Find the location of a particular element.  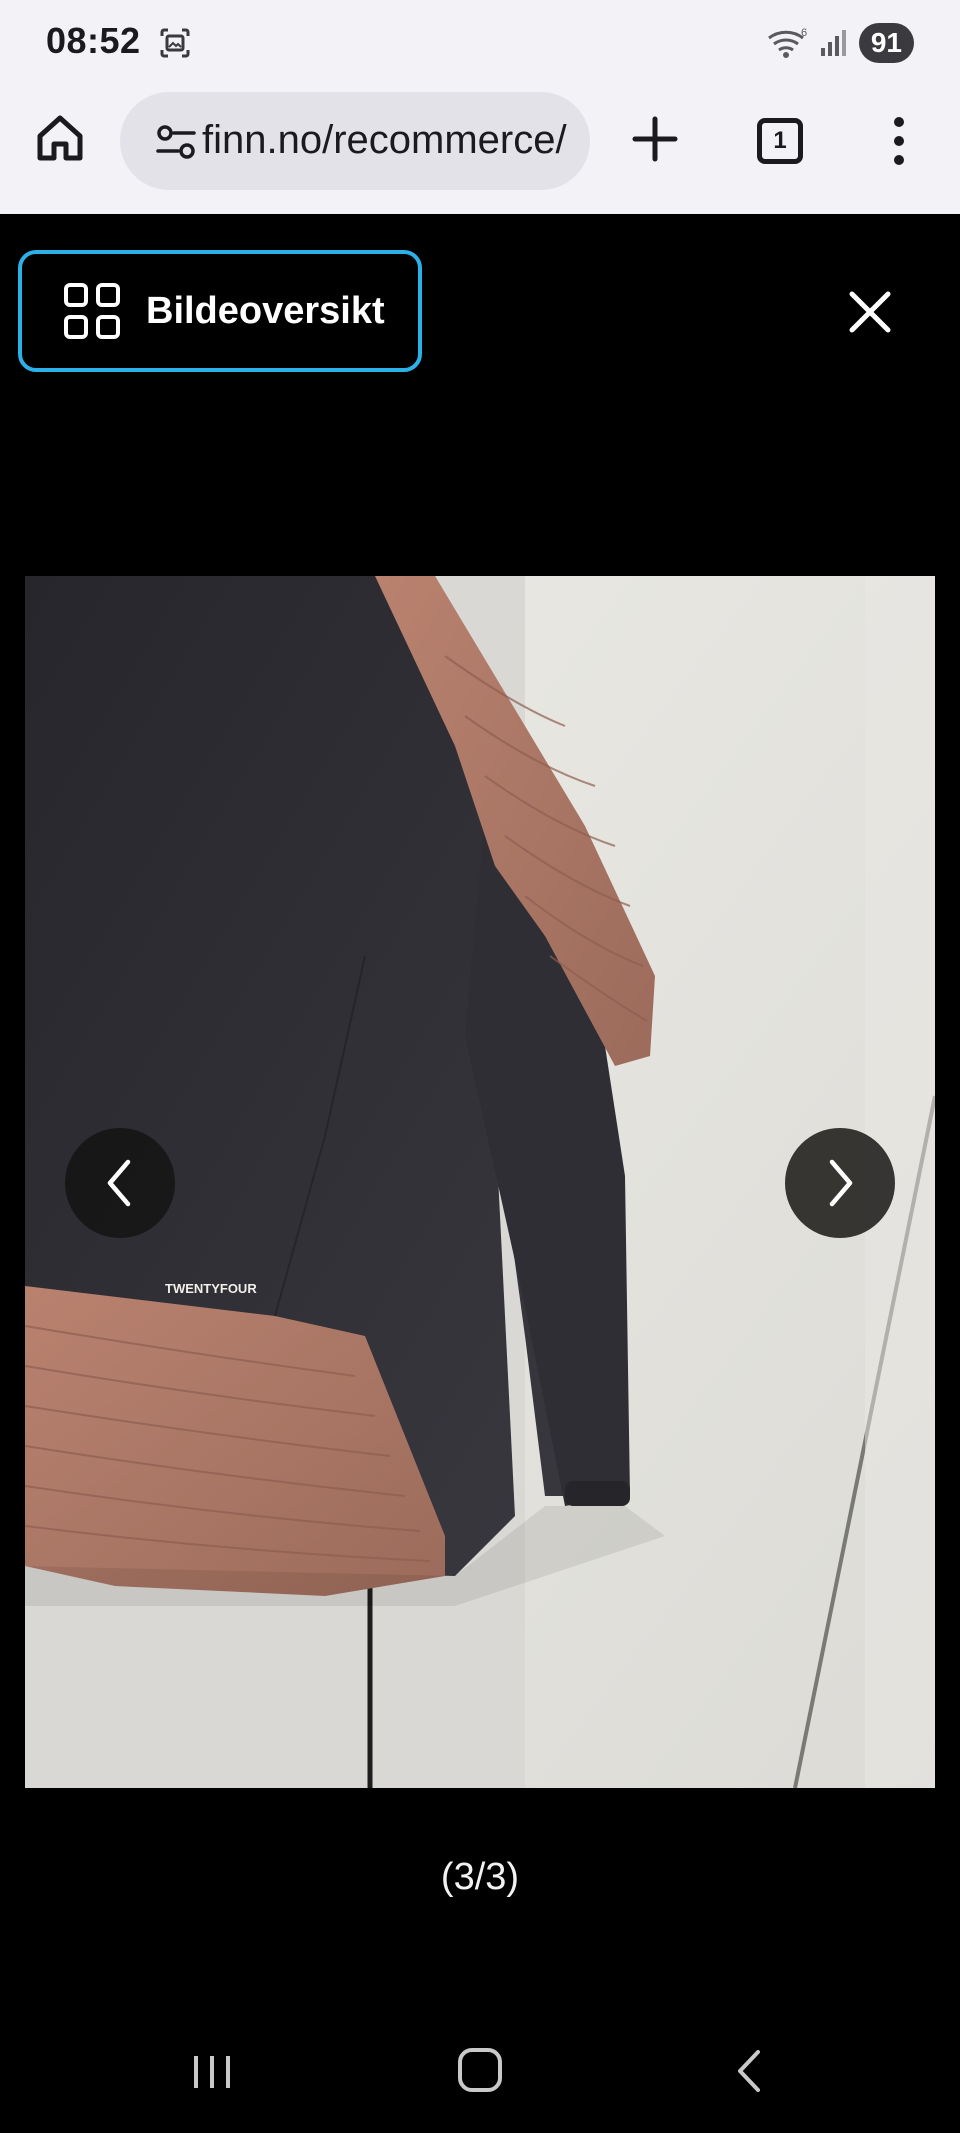

previous-image-button is located at coordinates (120, 1183).